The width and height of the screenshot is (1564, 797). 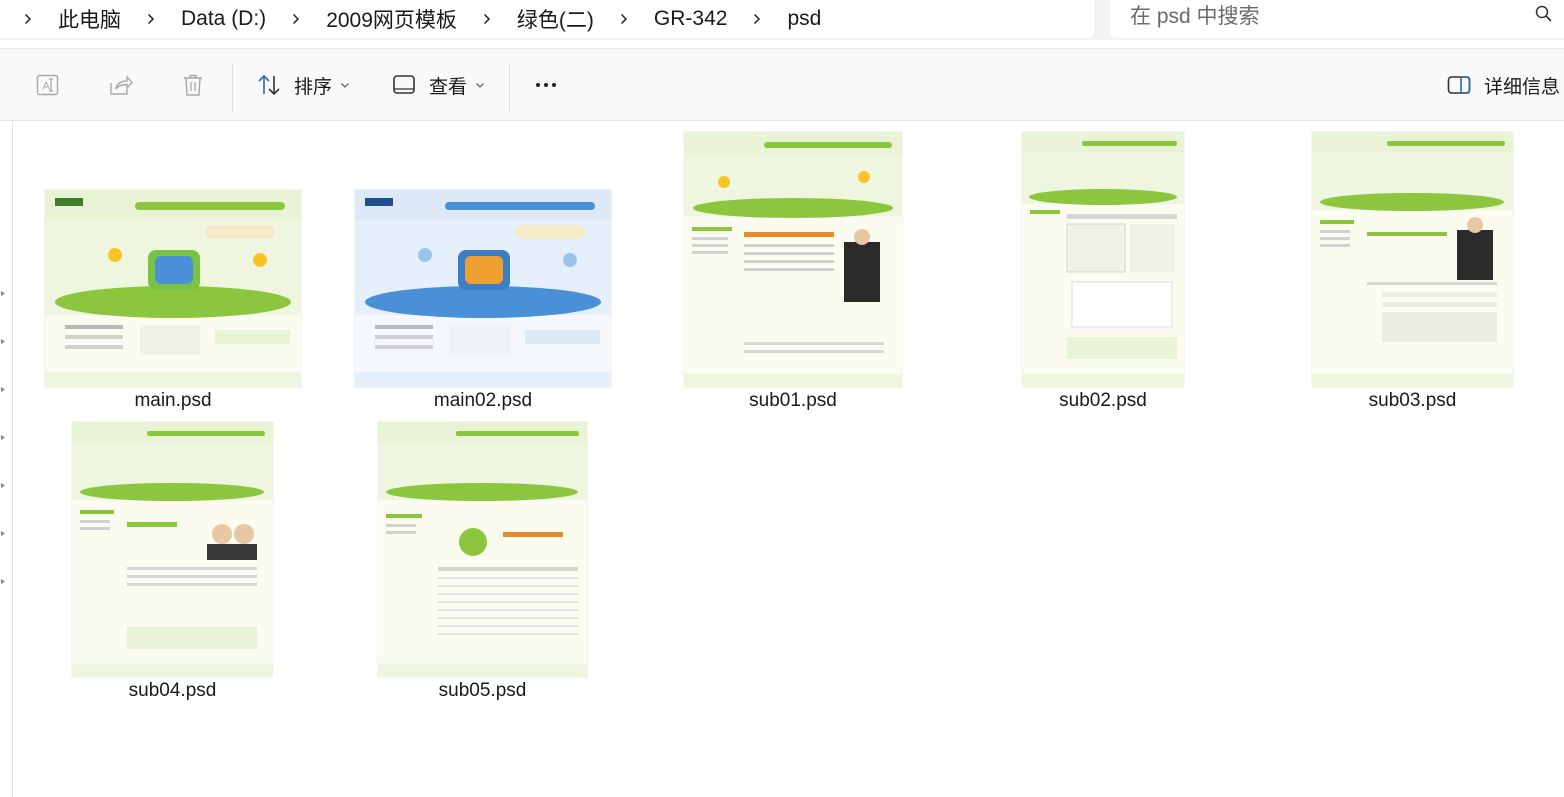 What do you see at coordinates (1459, 85) in the screenshot?
I see `details-pane-icon` at bounding box center [1459, 85].